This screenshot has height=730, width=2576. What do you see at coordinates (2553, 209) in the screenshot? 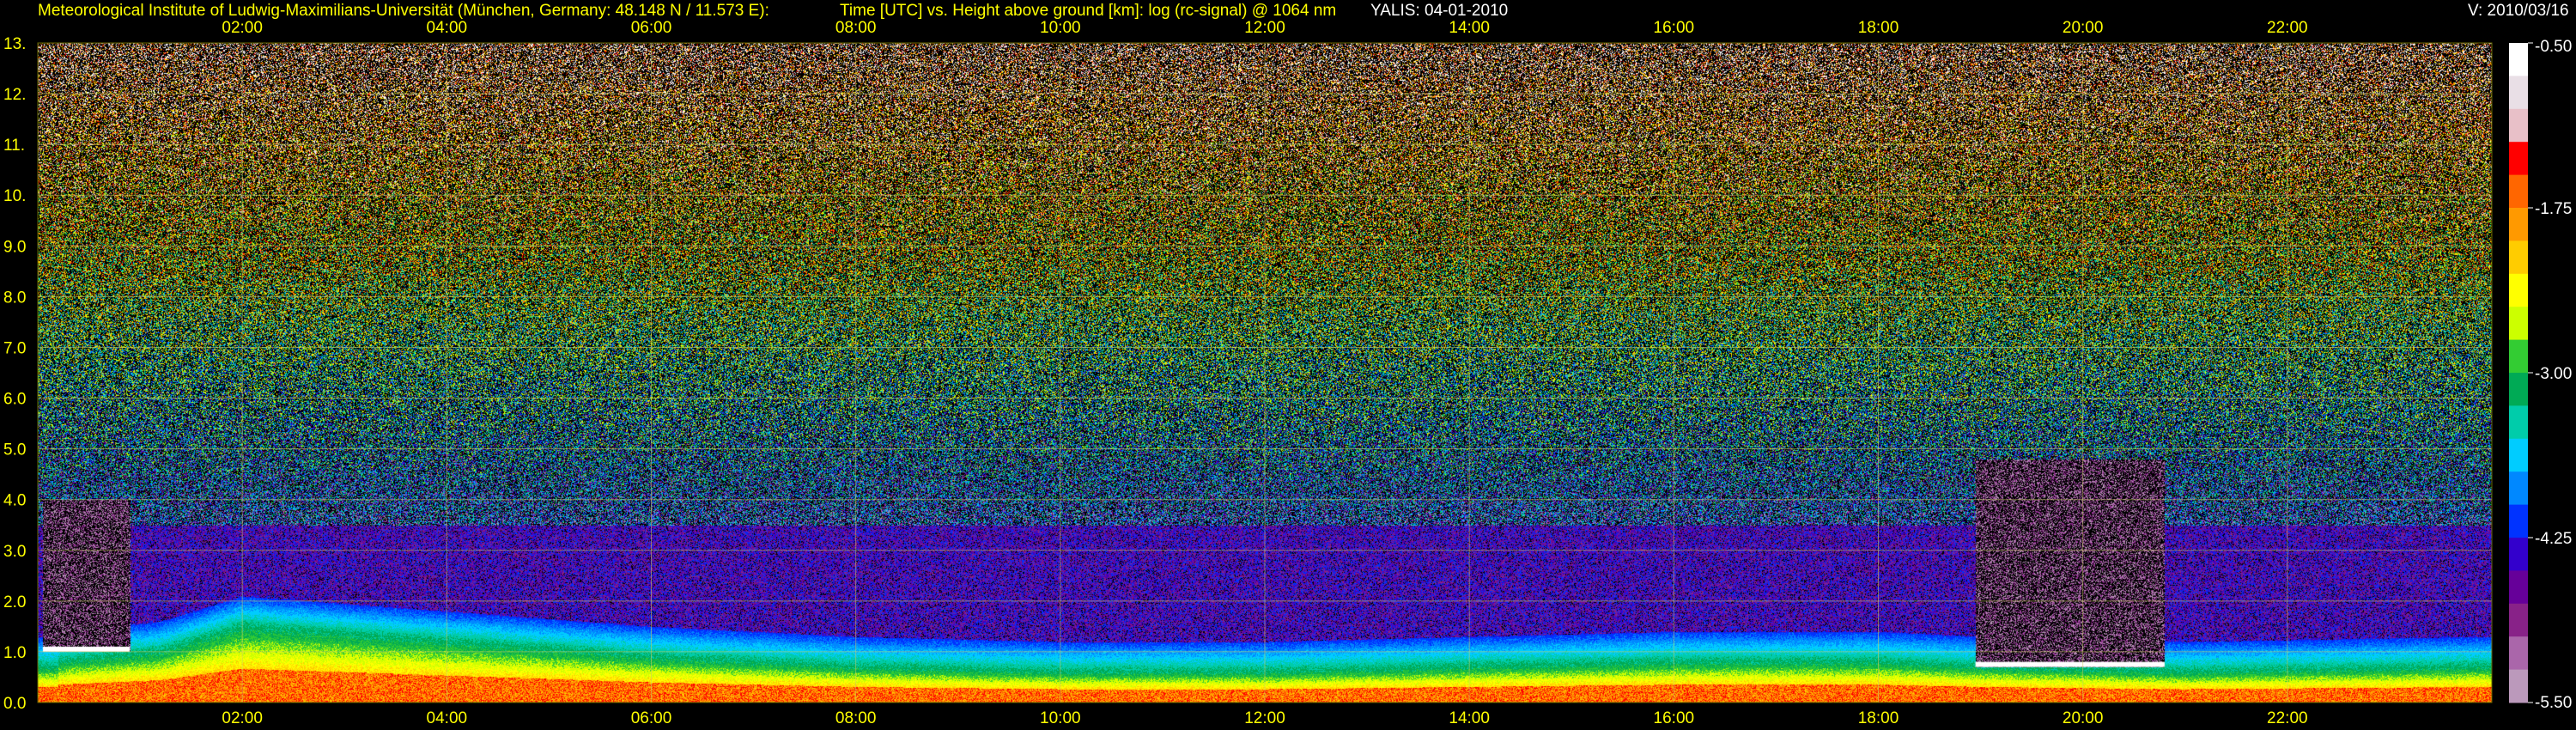
I see `colorbar-label: -1.75` at bounding box center [2553, 209].